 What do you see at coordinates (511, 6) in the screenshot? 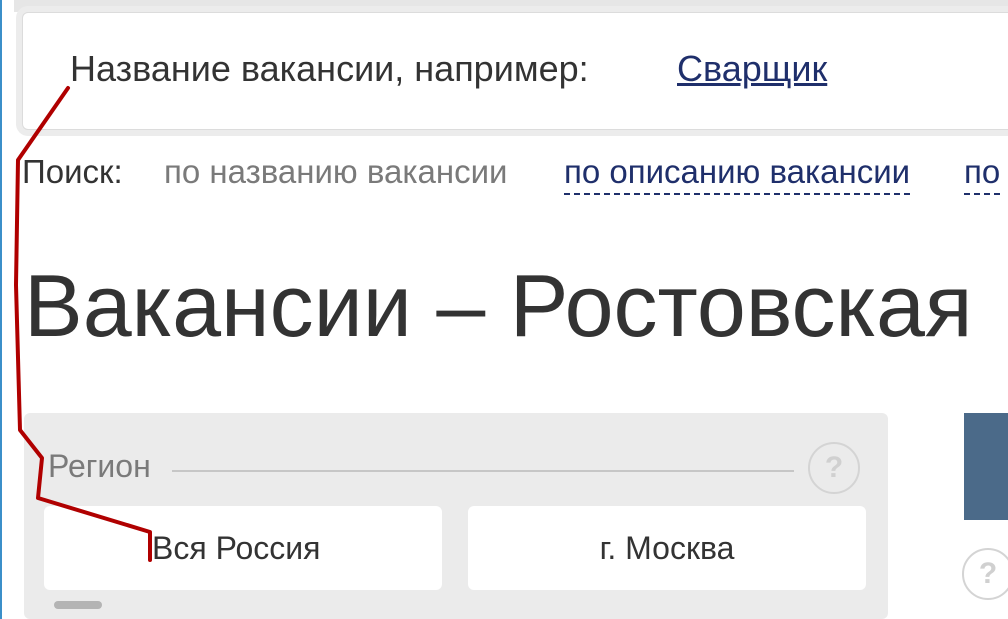
I see `top-strip` at bounding box center [511, 6].